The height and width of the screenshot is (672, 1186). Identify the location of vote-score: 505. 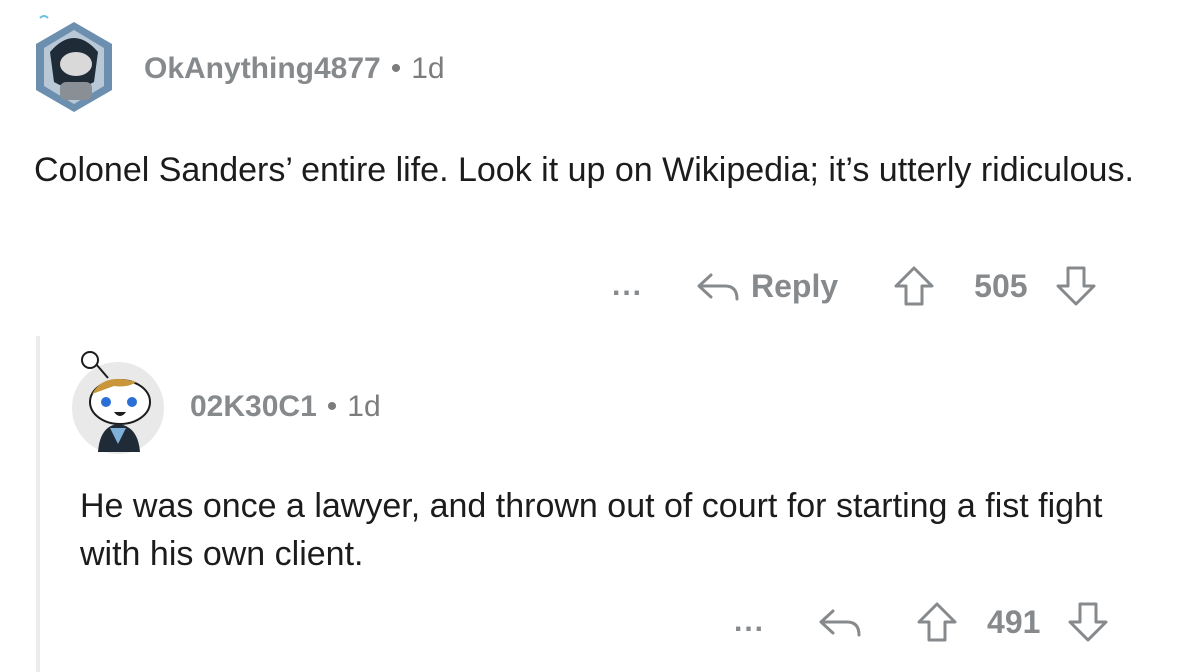
(1001, 285).